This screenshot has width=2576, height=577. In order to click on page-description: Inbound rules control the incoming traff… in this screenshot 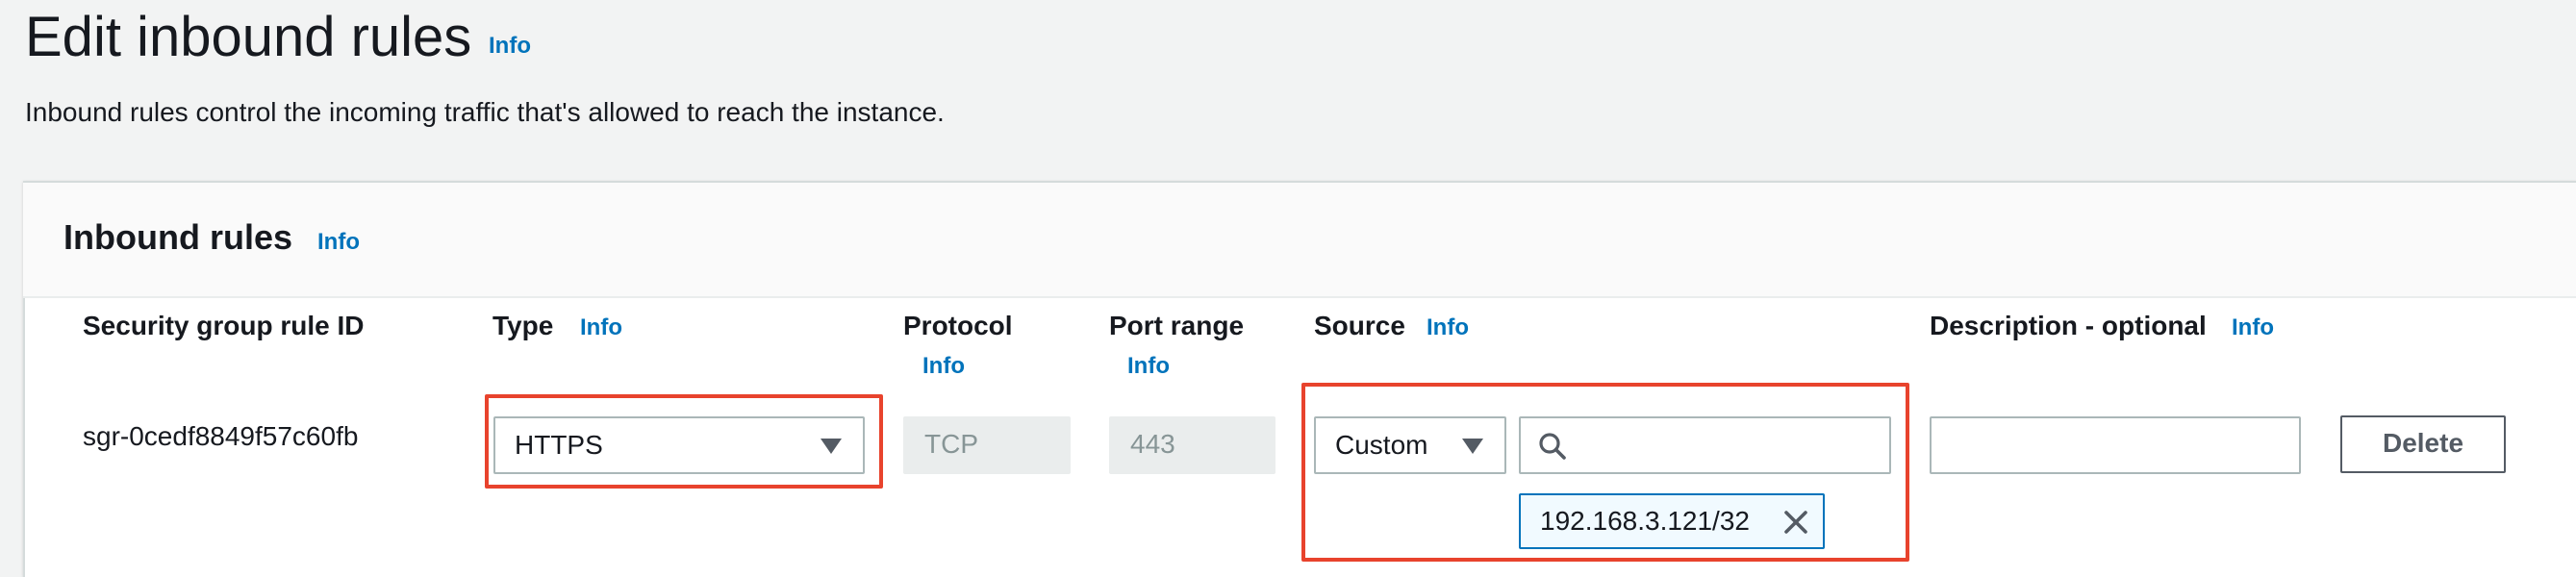, I will do `click(485, 112)`.